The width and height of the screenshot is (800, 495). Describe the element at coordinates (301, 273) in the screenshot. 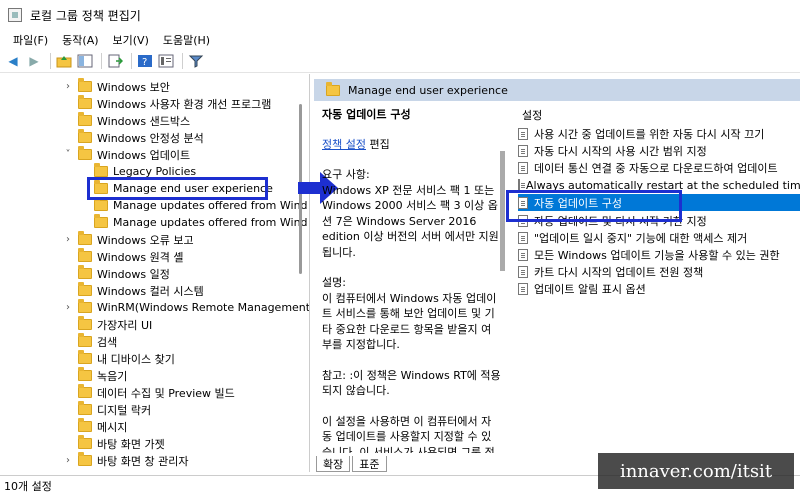

I see `tree-scrollbar` at that location.